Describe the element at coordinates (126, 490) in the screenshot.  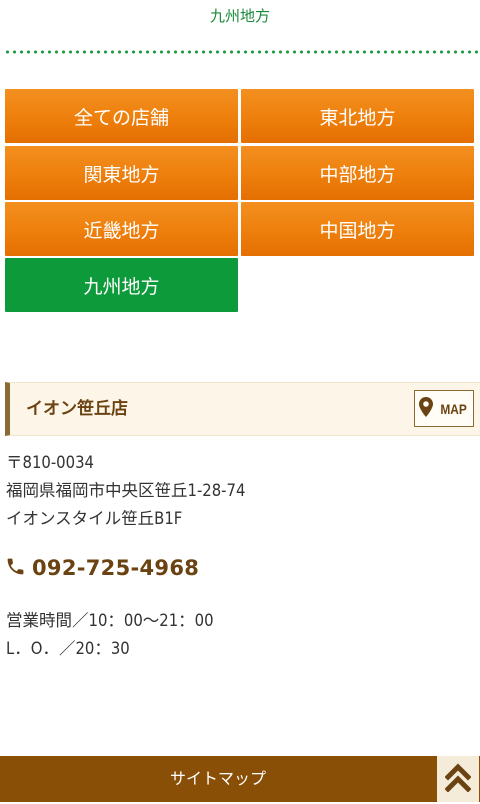
I see `store-address: 福岡県福岡市中央区笹丘1-28-74` at that location.